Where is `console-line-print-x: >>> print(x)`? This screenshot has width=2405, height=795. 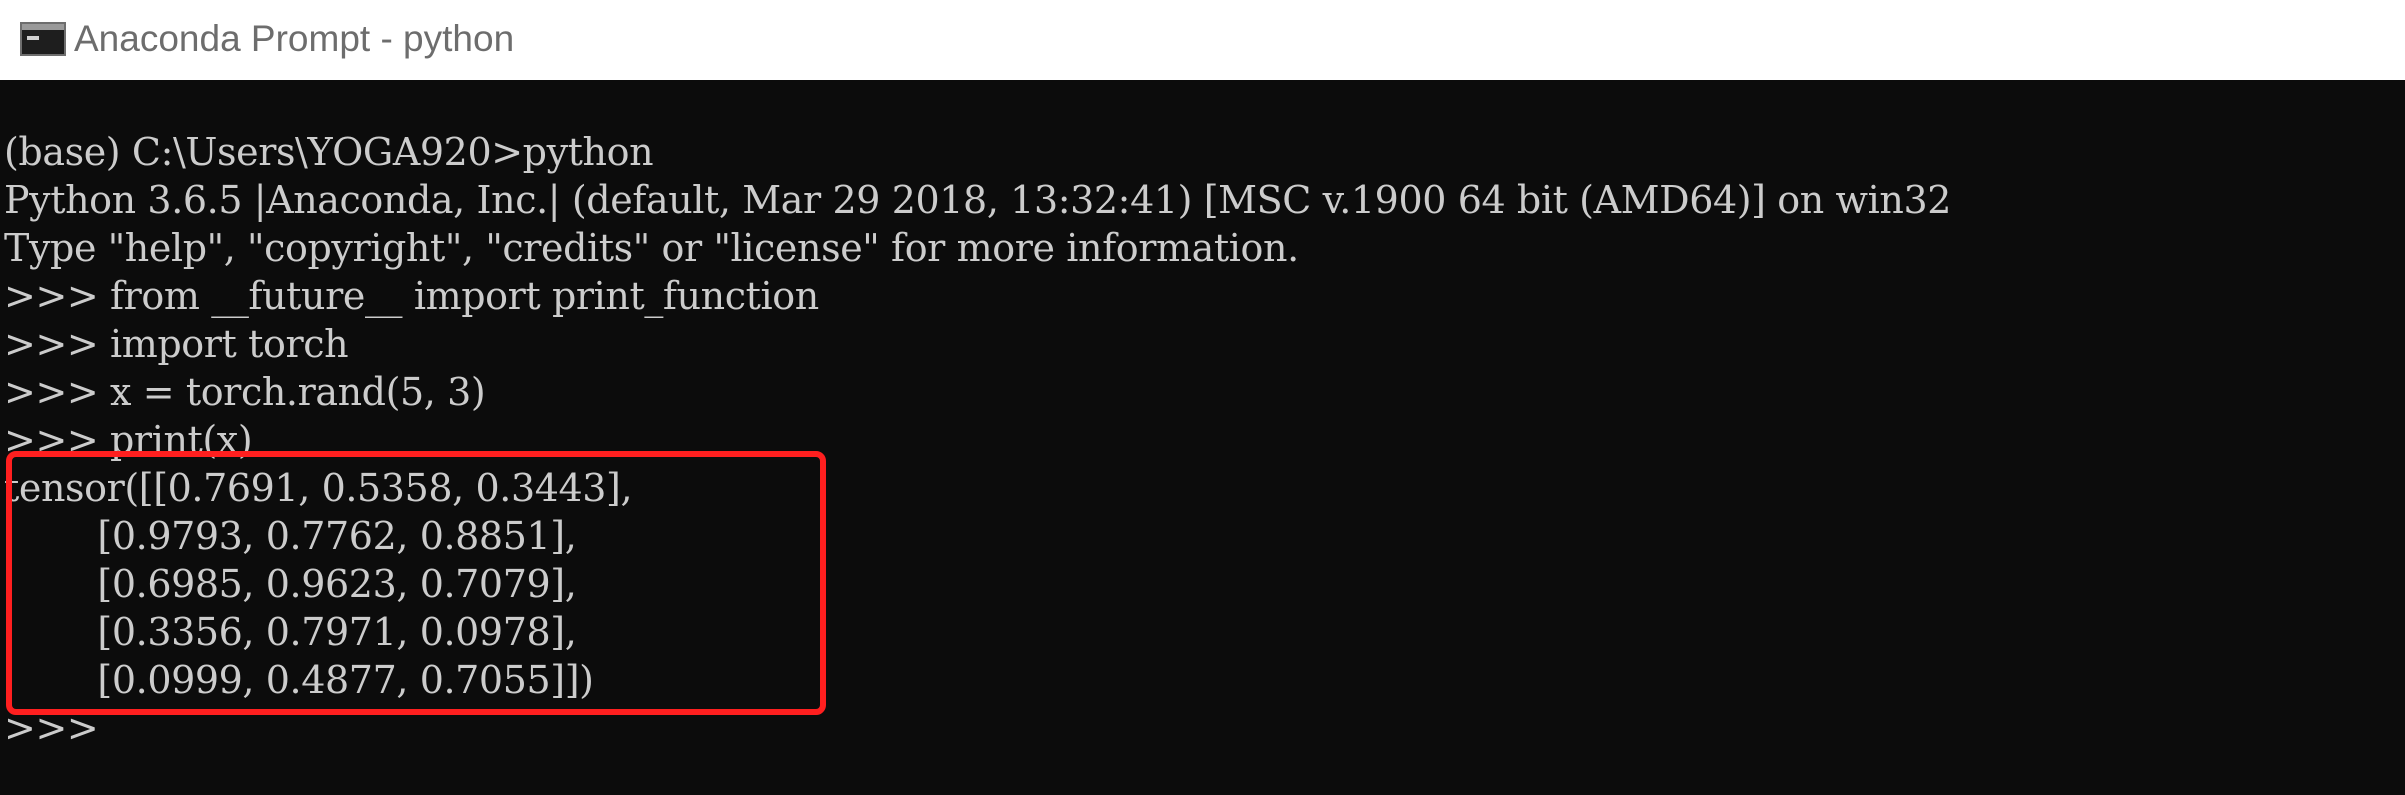 console-line-print-x: >>> print(x) is located at coordinates (128, 440).